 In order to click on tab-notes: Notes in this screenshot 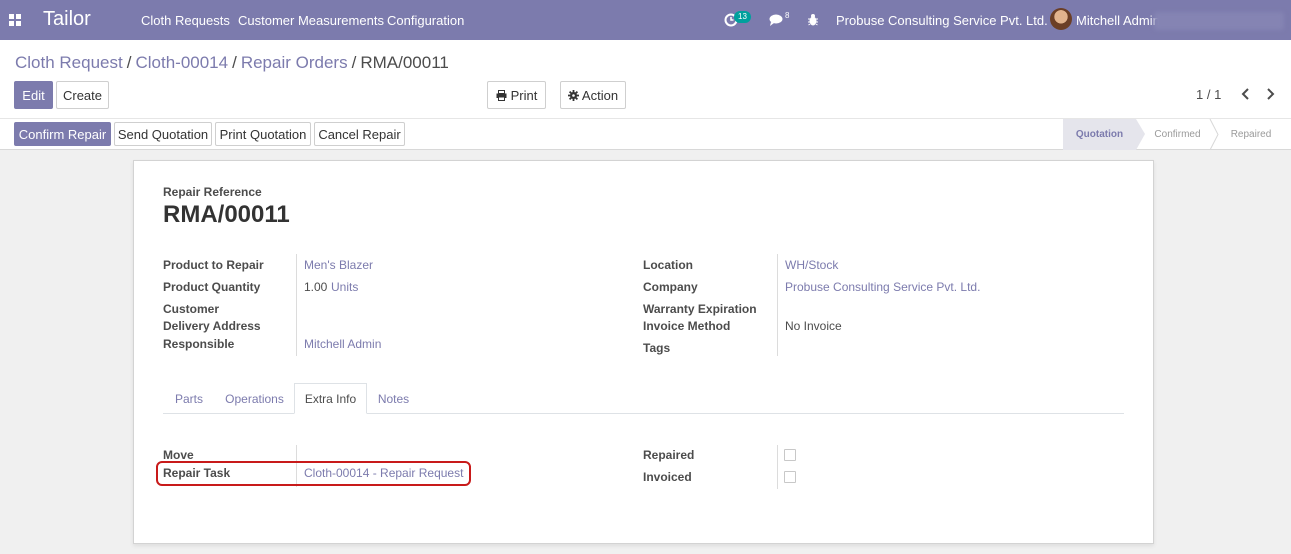, I will do `click(393, 398)`.